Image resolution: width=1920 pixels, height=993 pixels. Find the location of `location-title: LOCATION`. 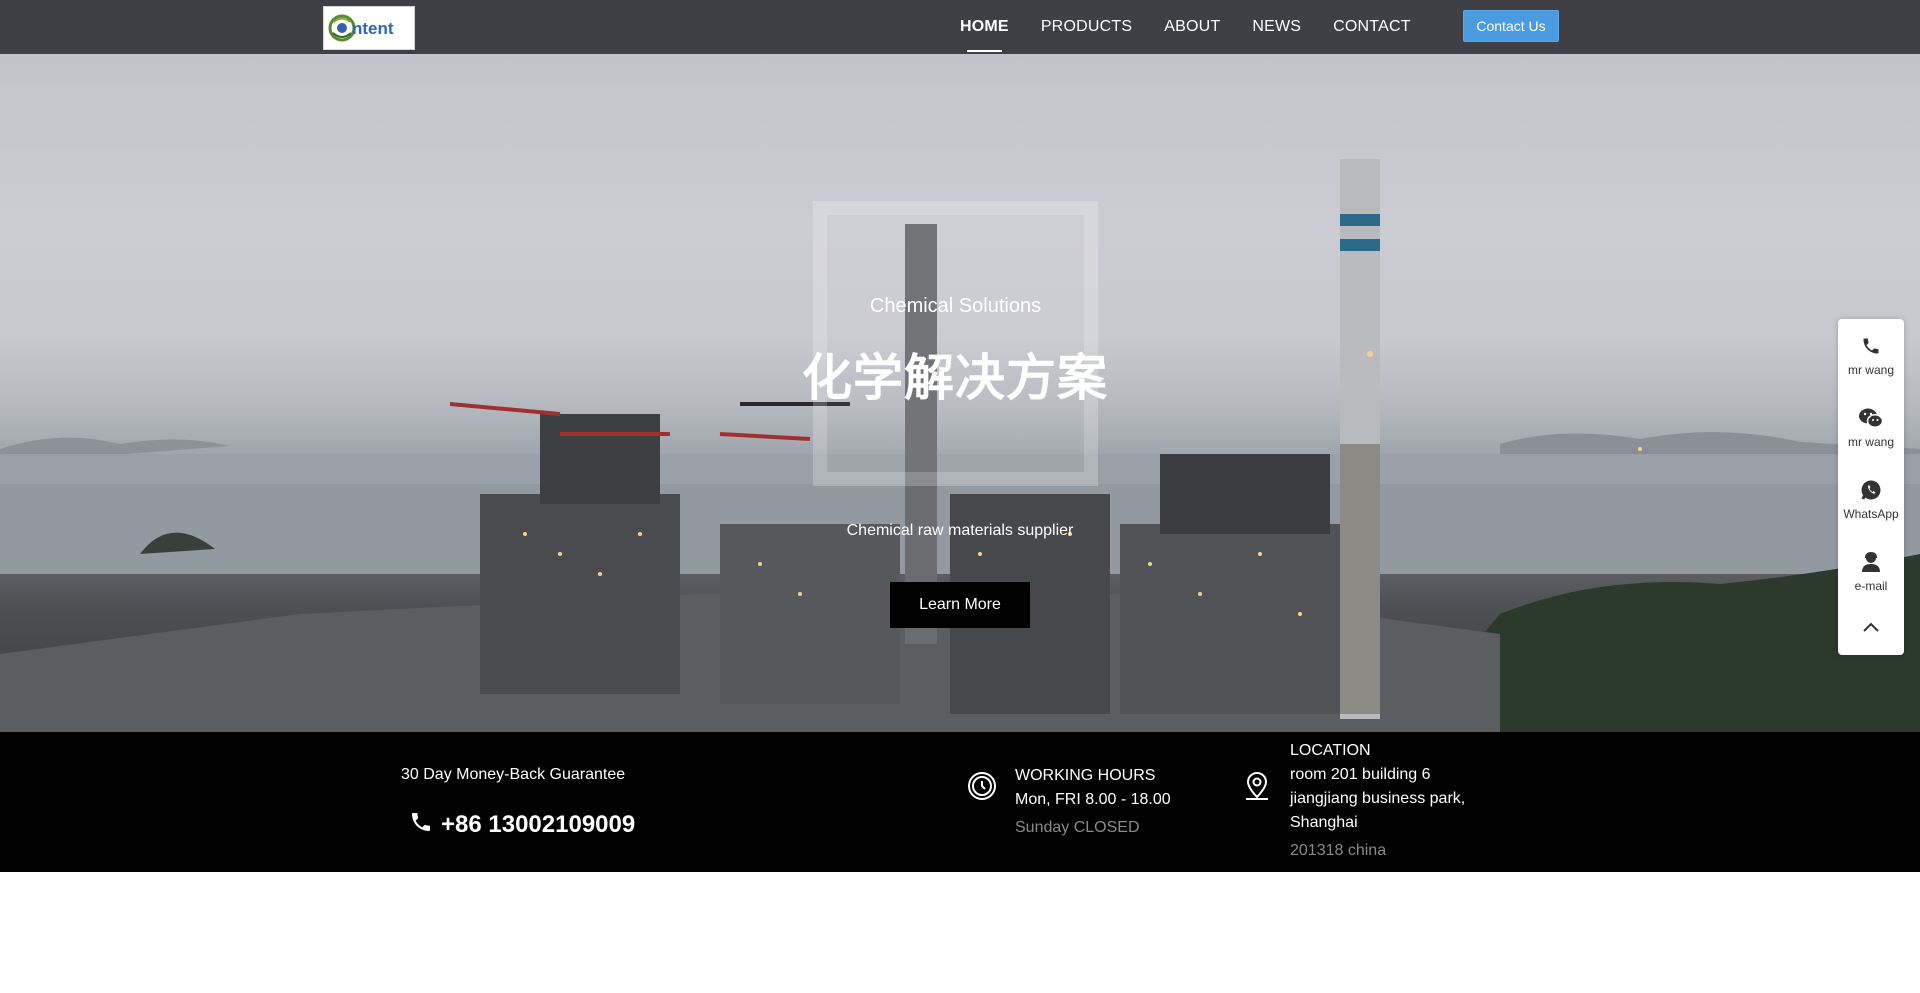

location-title: LOCATION is located at coordinates (1330, 750).